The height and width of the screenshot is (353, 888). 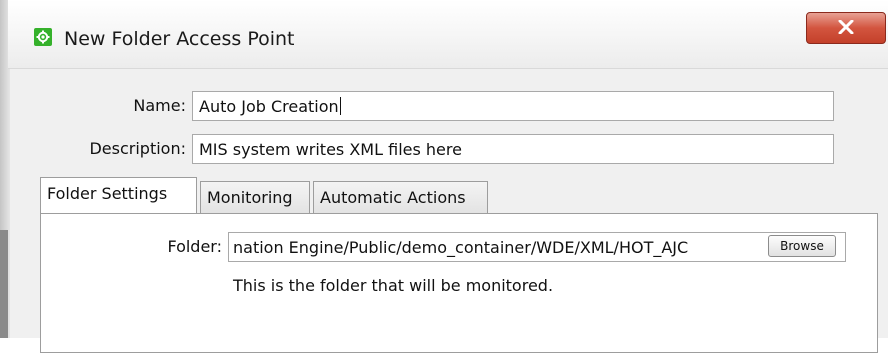 I want to click on tab-automatic-actions: Automatic Actions, so click(x=400, y=197).